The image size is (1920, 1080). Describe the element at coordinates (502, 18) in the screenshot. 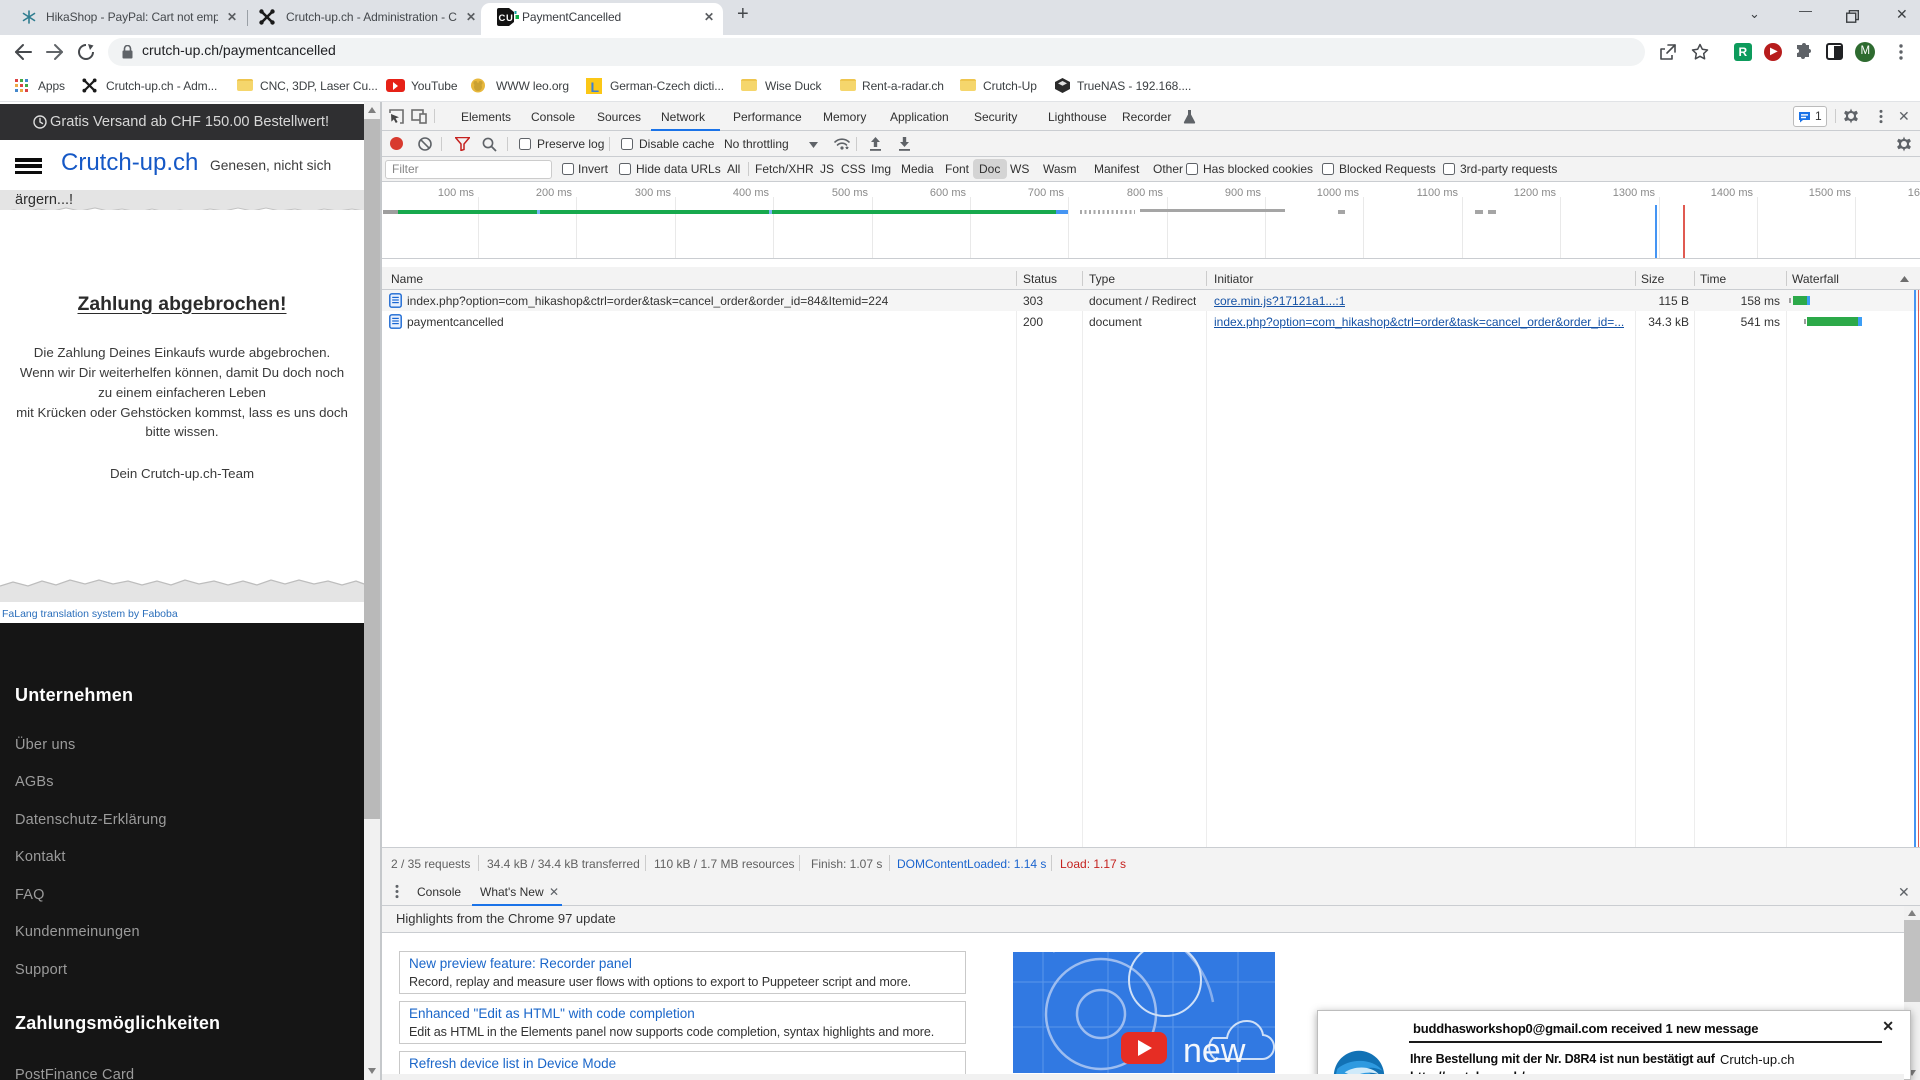

I see `svg-text: C` at that location.